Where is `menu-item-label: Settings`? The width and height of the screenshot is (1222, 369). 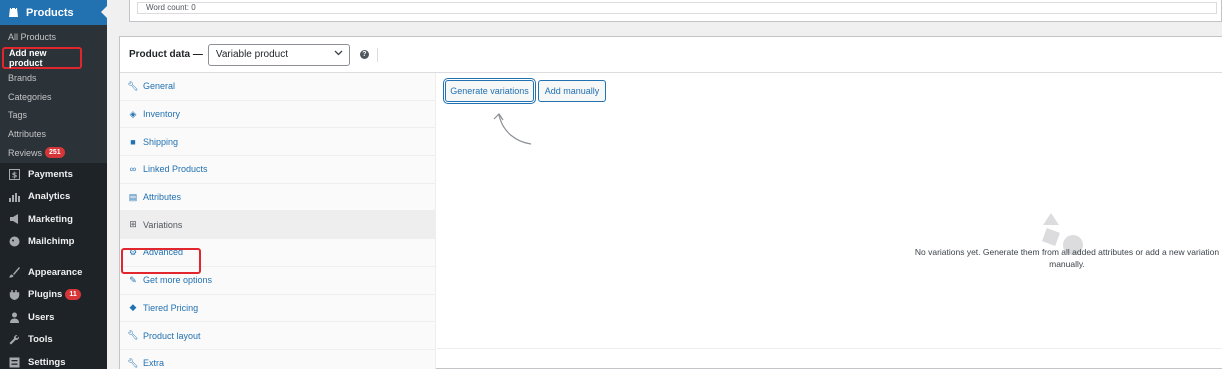 menu-item-label: Settings is located at coordinates (47, 362).